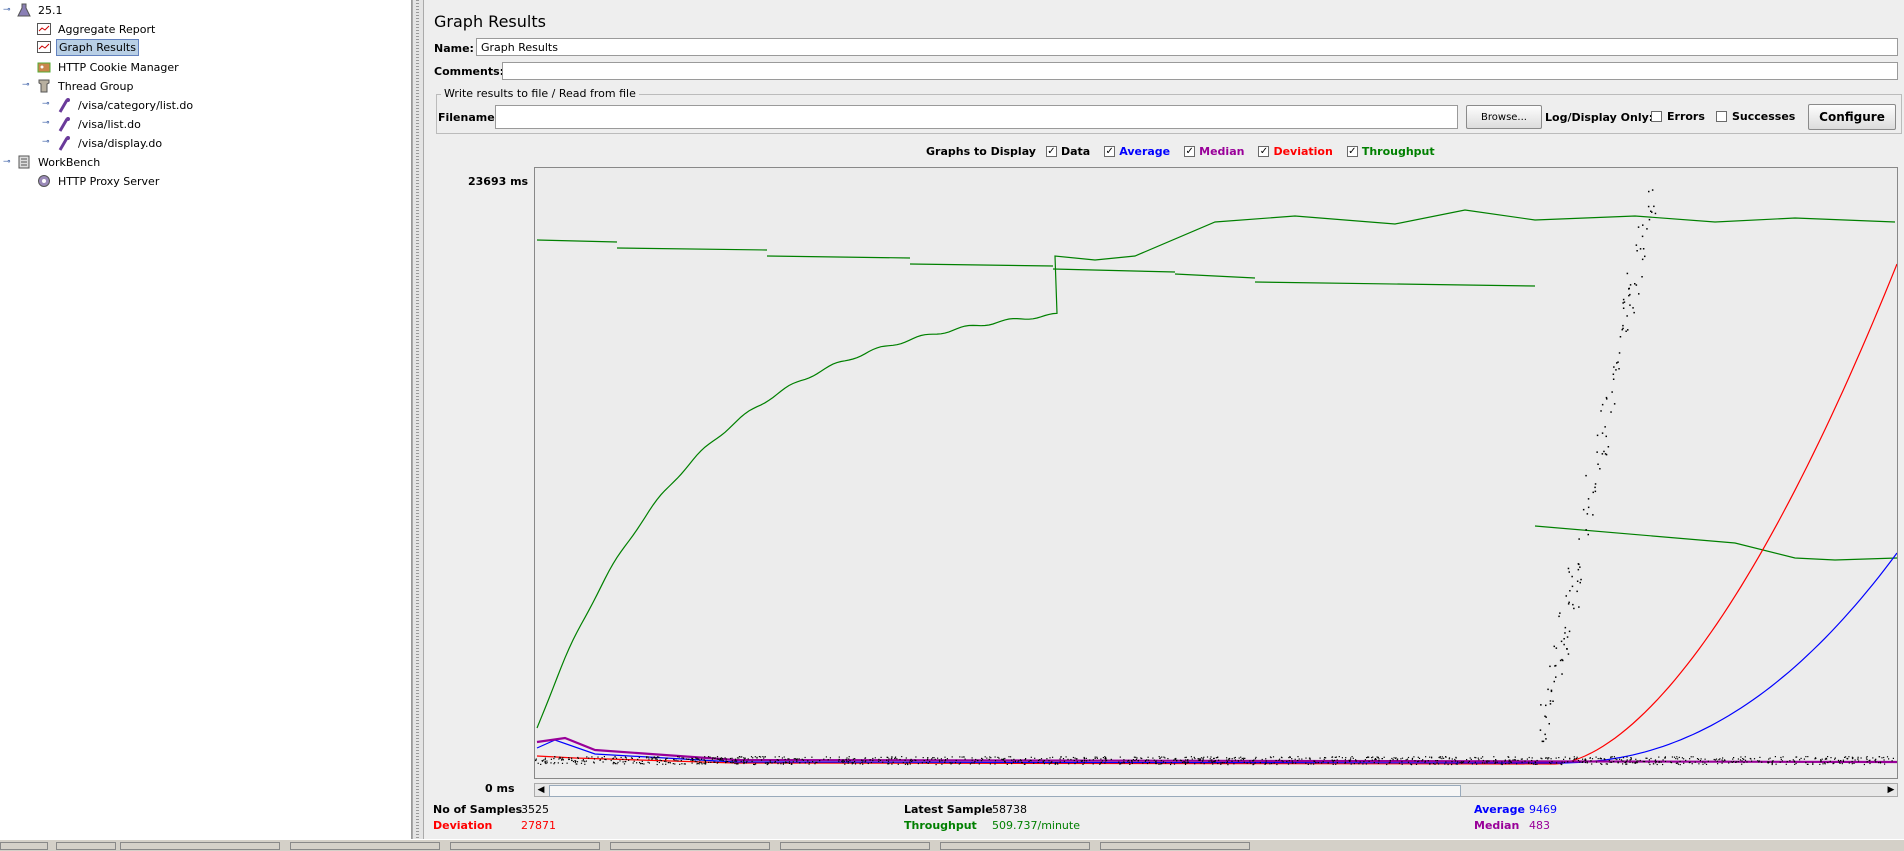 The width and height of the screenshot is (1904, 851). Describe the element at coordinates (1852, 117) in the screenshot. I see `configure-button: Configure` at that location.